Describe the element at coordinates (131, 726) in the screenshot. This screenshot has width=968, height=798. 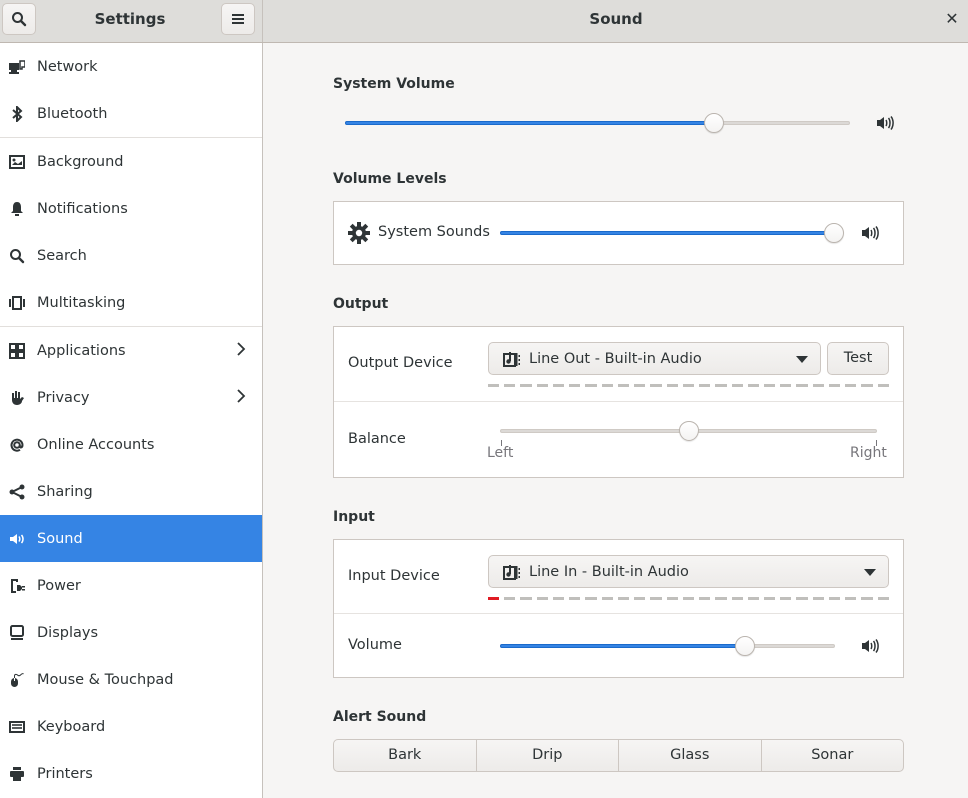
I see `sidebar-item-keyboard: Keyboard` at that location.